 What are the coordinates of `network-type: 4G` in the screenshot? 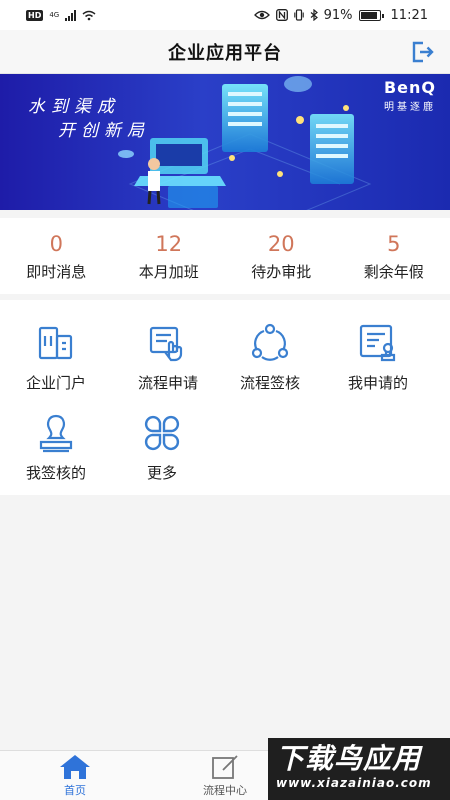 It's located at (54, 14).